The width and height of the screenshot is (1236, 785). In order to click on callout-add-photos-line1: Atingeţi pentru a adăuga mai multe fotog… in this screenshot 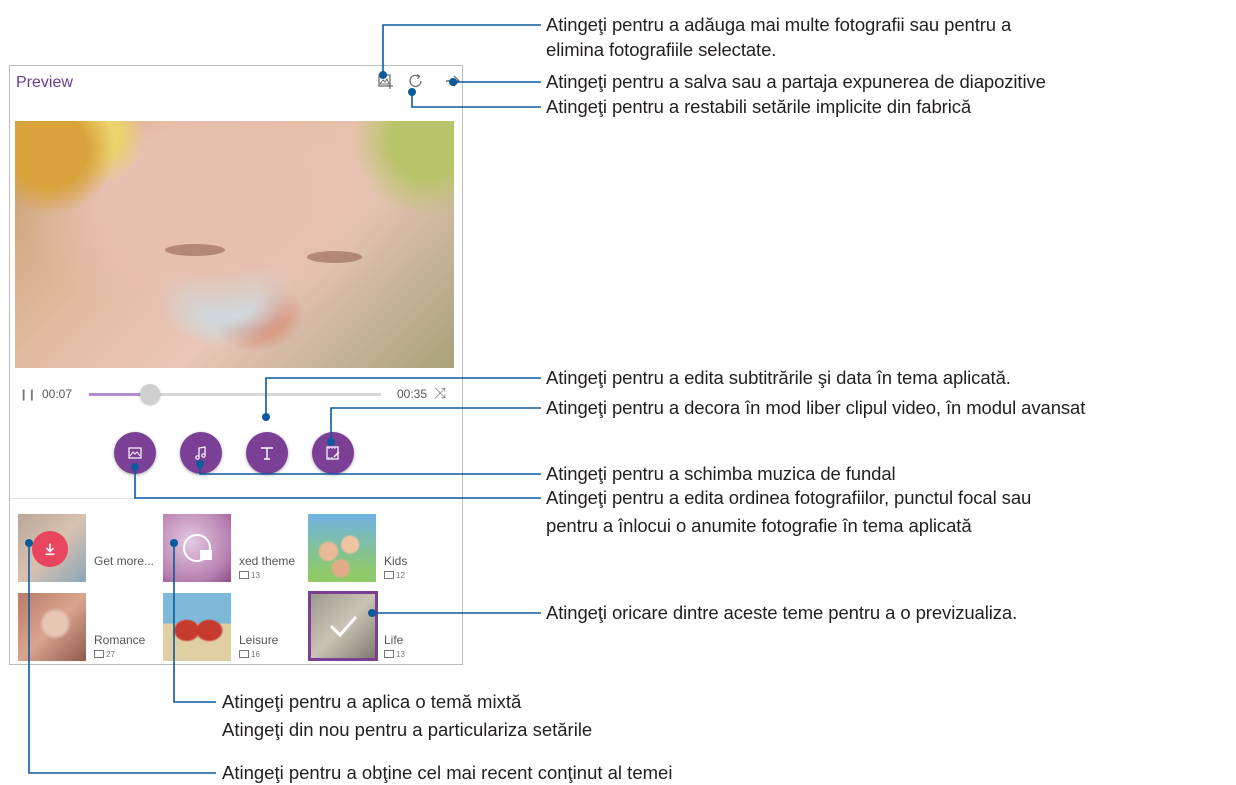, I will do `click(779, 24)`.